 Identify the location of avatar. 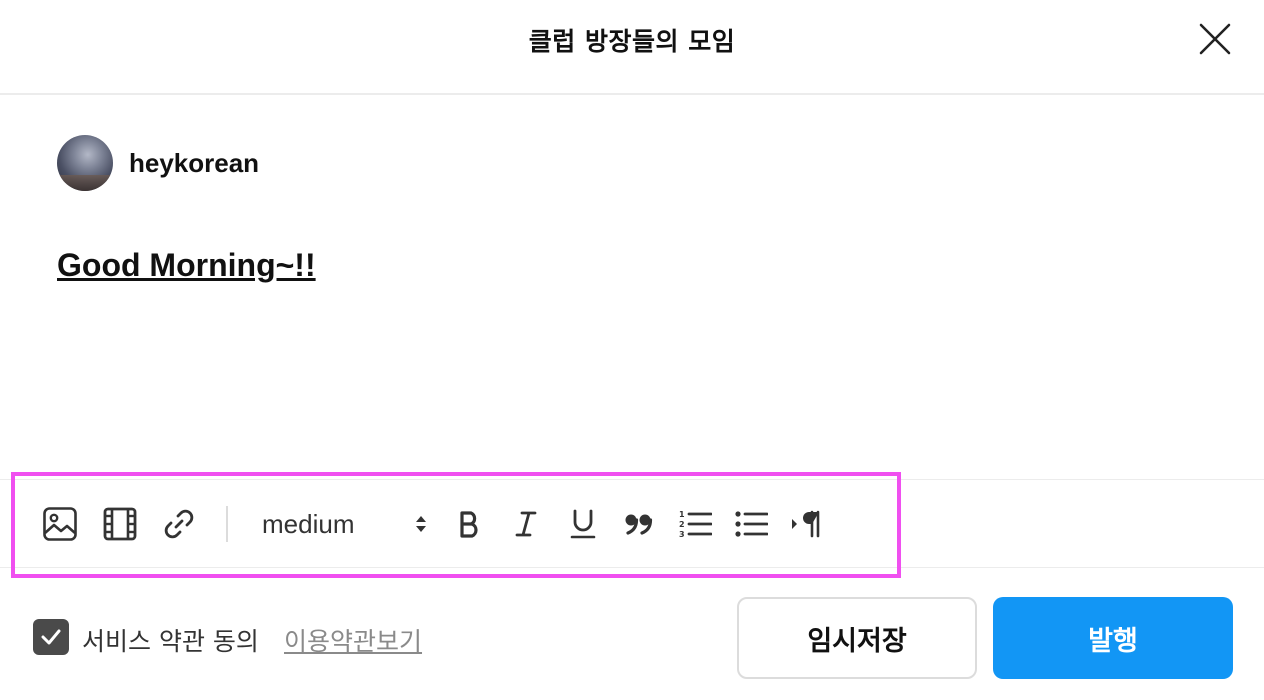
(85, 163).